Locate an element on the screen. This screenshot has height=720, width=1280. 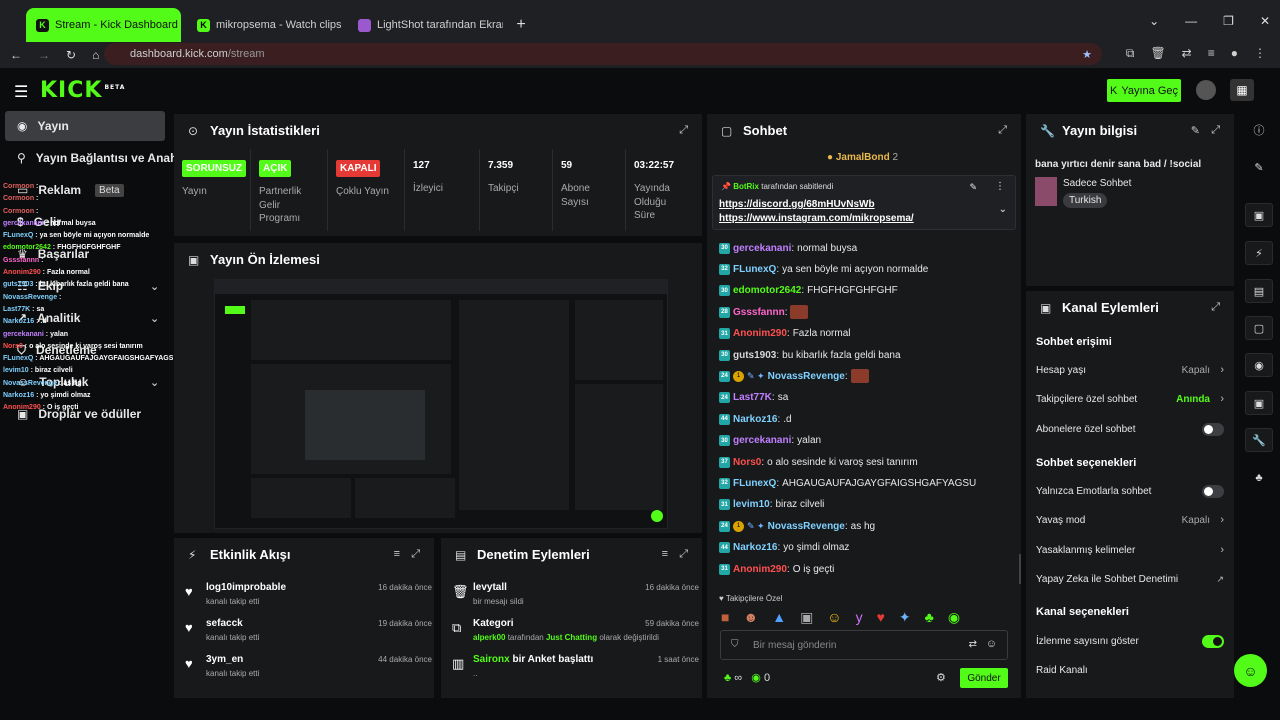
browser-tab-clips: K mikropsema - Watch clips on K ✕ is located at coordinates (264, 25).